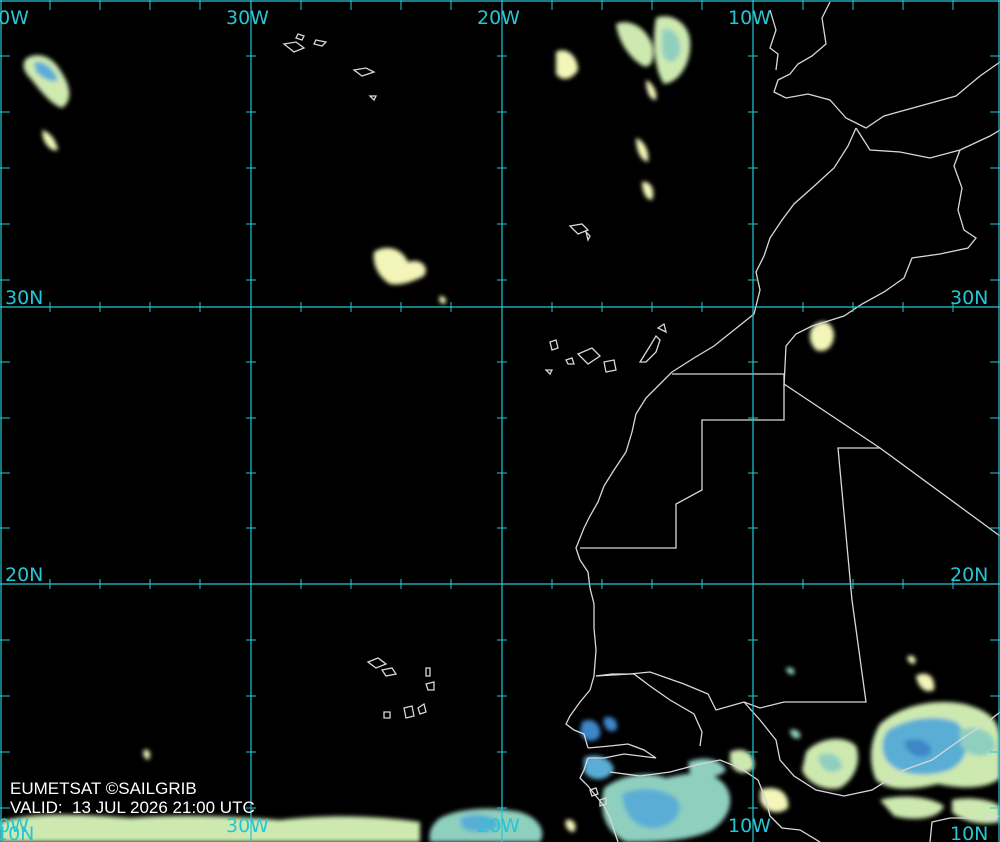 This screenshot has height=842, width=1000. I want to click on lon-label-30w: 30W, so click(247, 18).